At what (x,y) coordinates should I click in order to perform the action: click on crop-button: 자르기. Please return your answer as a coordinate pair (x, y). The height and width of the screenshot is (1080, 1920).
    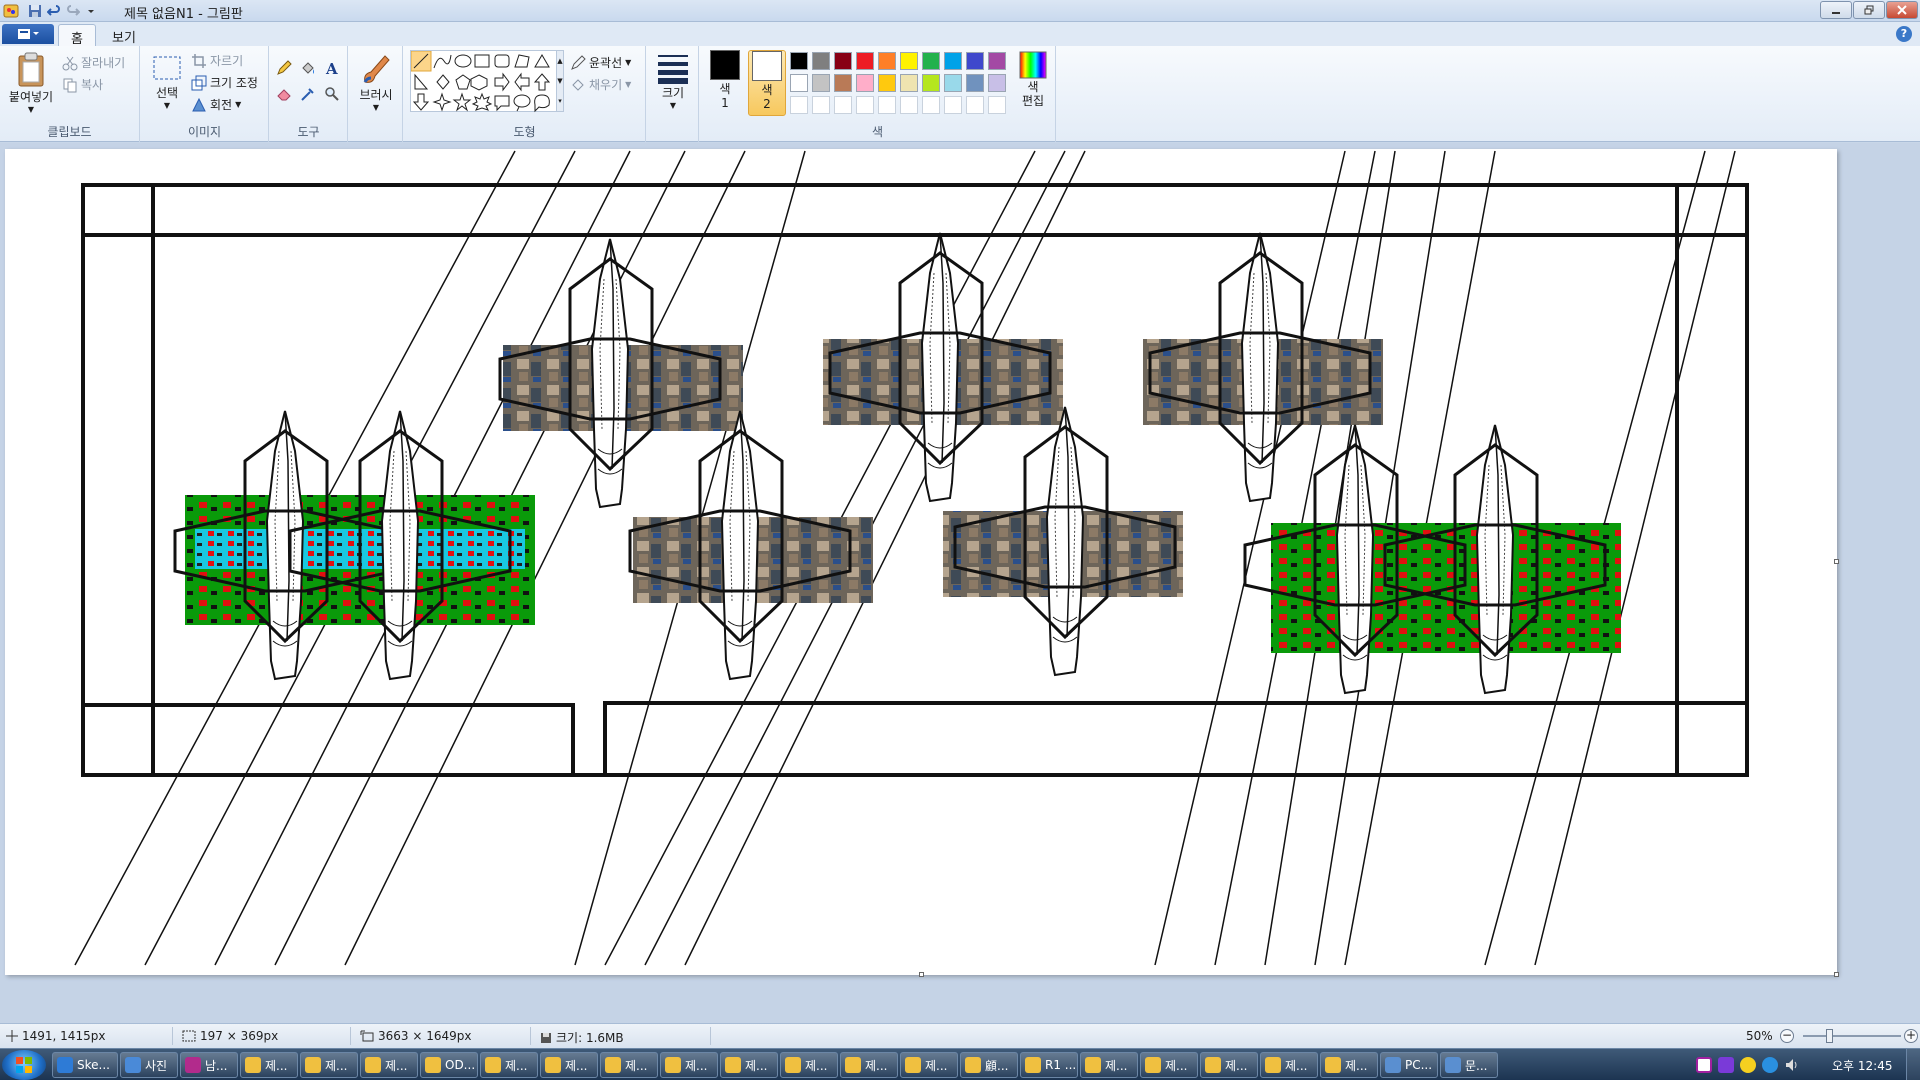
    Looking at the image, I should click on (217, 60).